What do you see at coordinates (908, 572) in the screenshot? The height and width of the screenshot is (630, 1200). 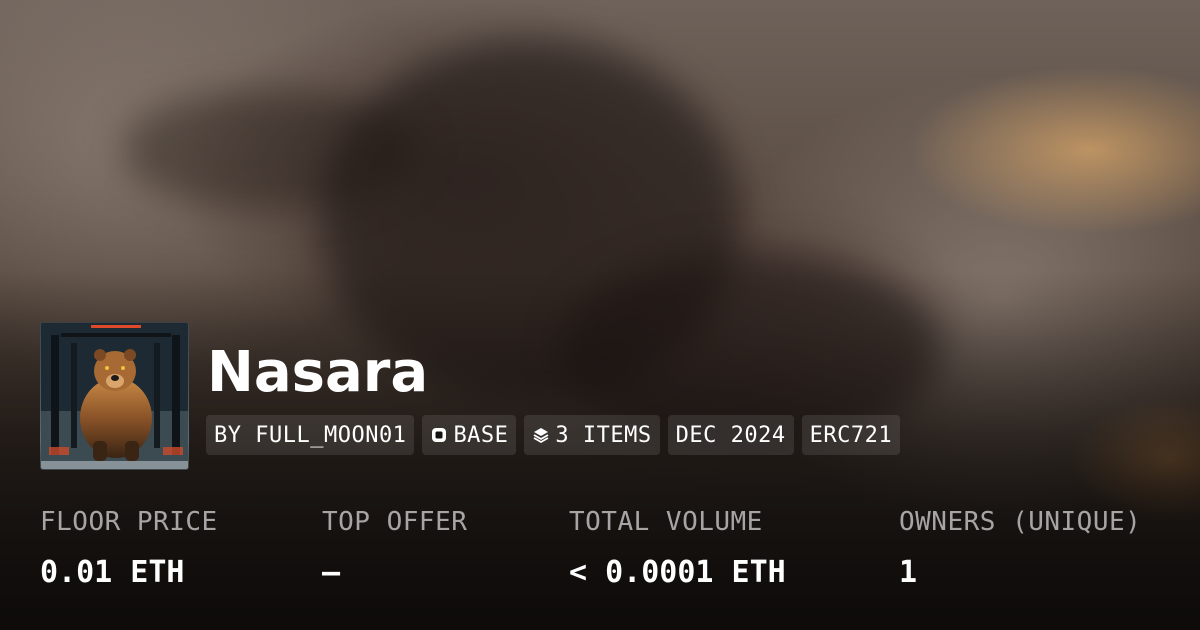 I see `stat-owners-value: 1` at bounding box center [908, 572].